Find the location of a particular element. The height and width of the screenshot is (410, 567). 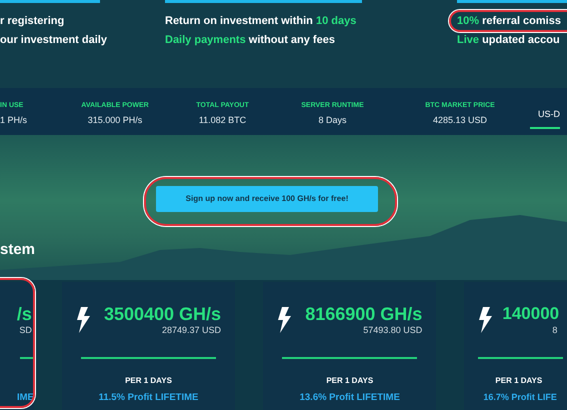

profit-text: 11.5% Profit LIFETIME is located at coordinates (148, 397).